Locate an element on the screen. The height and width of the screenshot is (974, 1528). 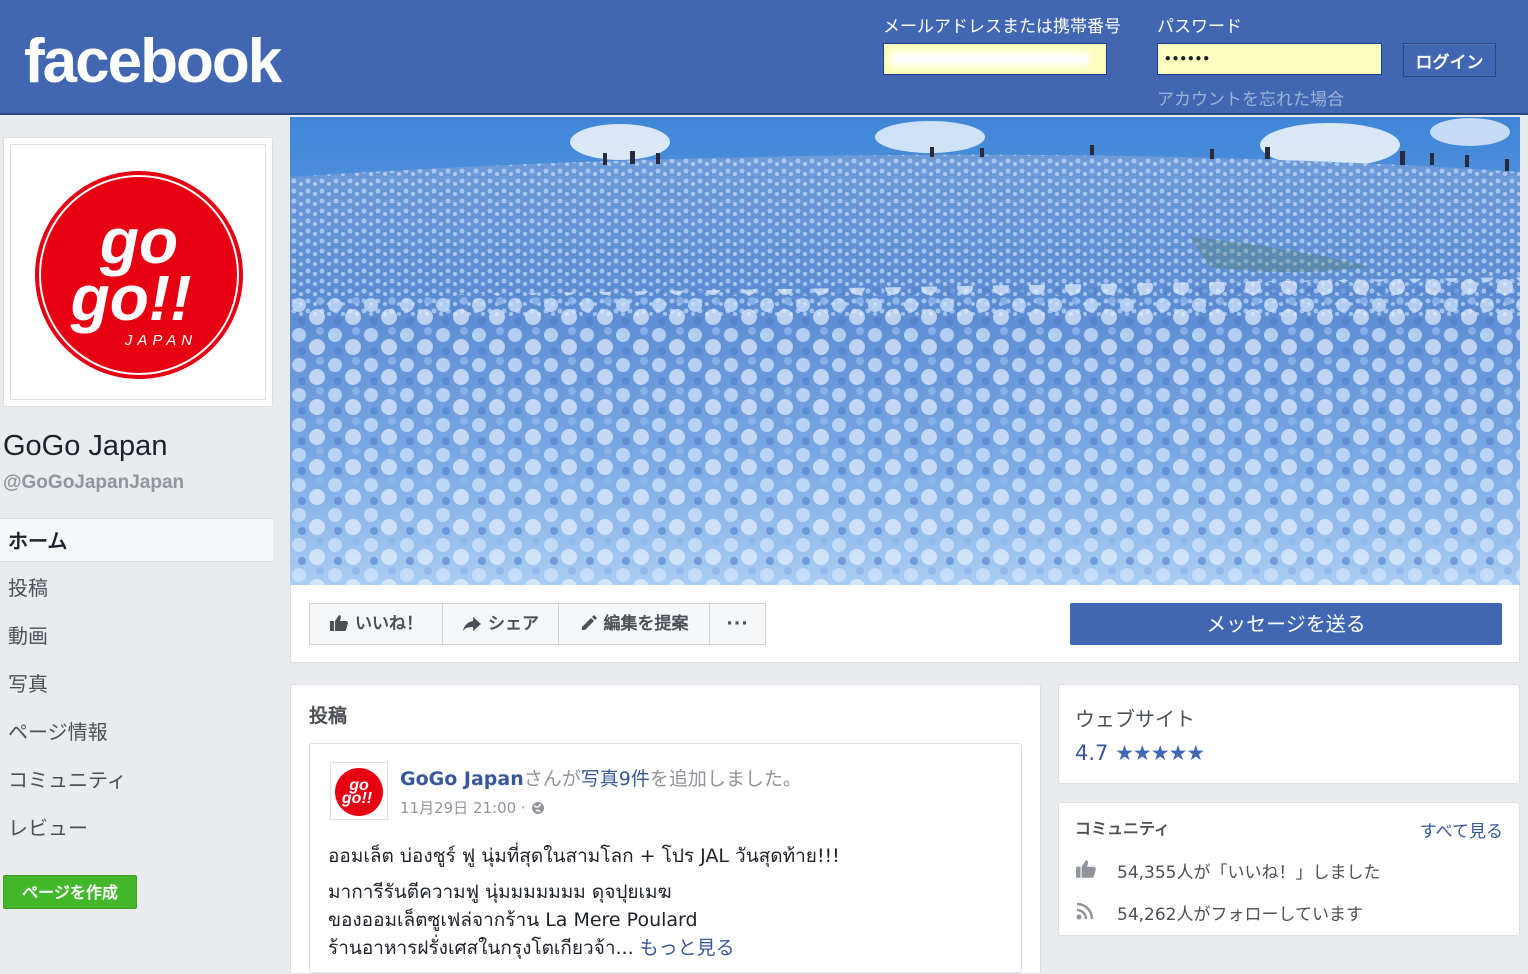
post-author-avatar: go go!! is located at coordinates (359, 791).